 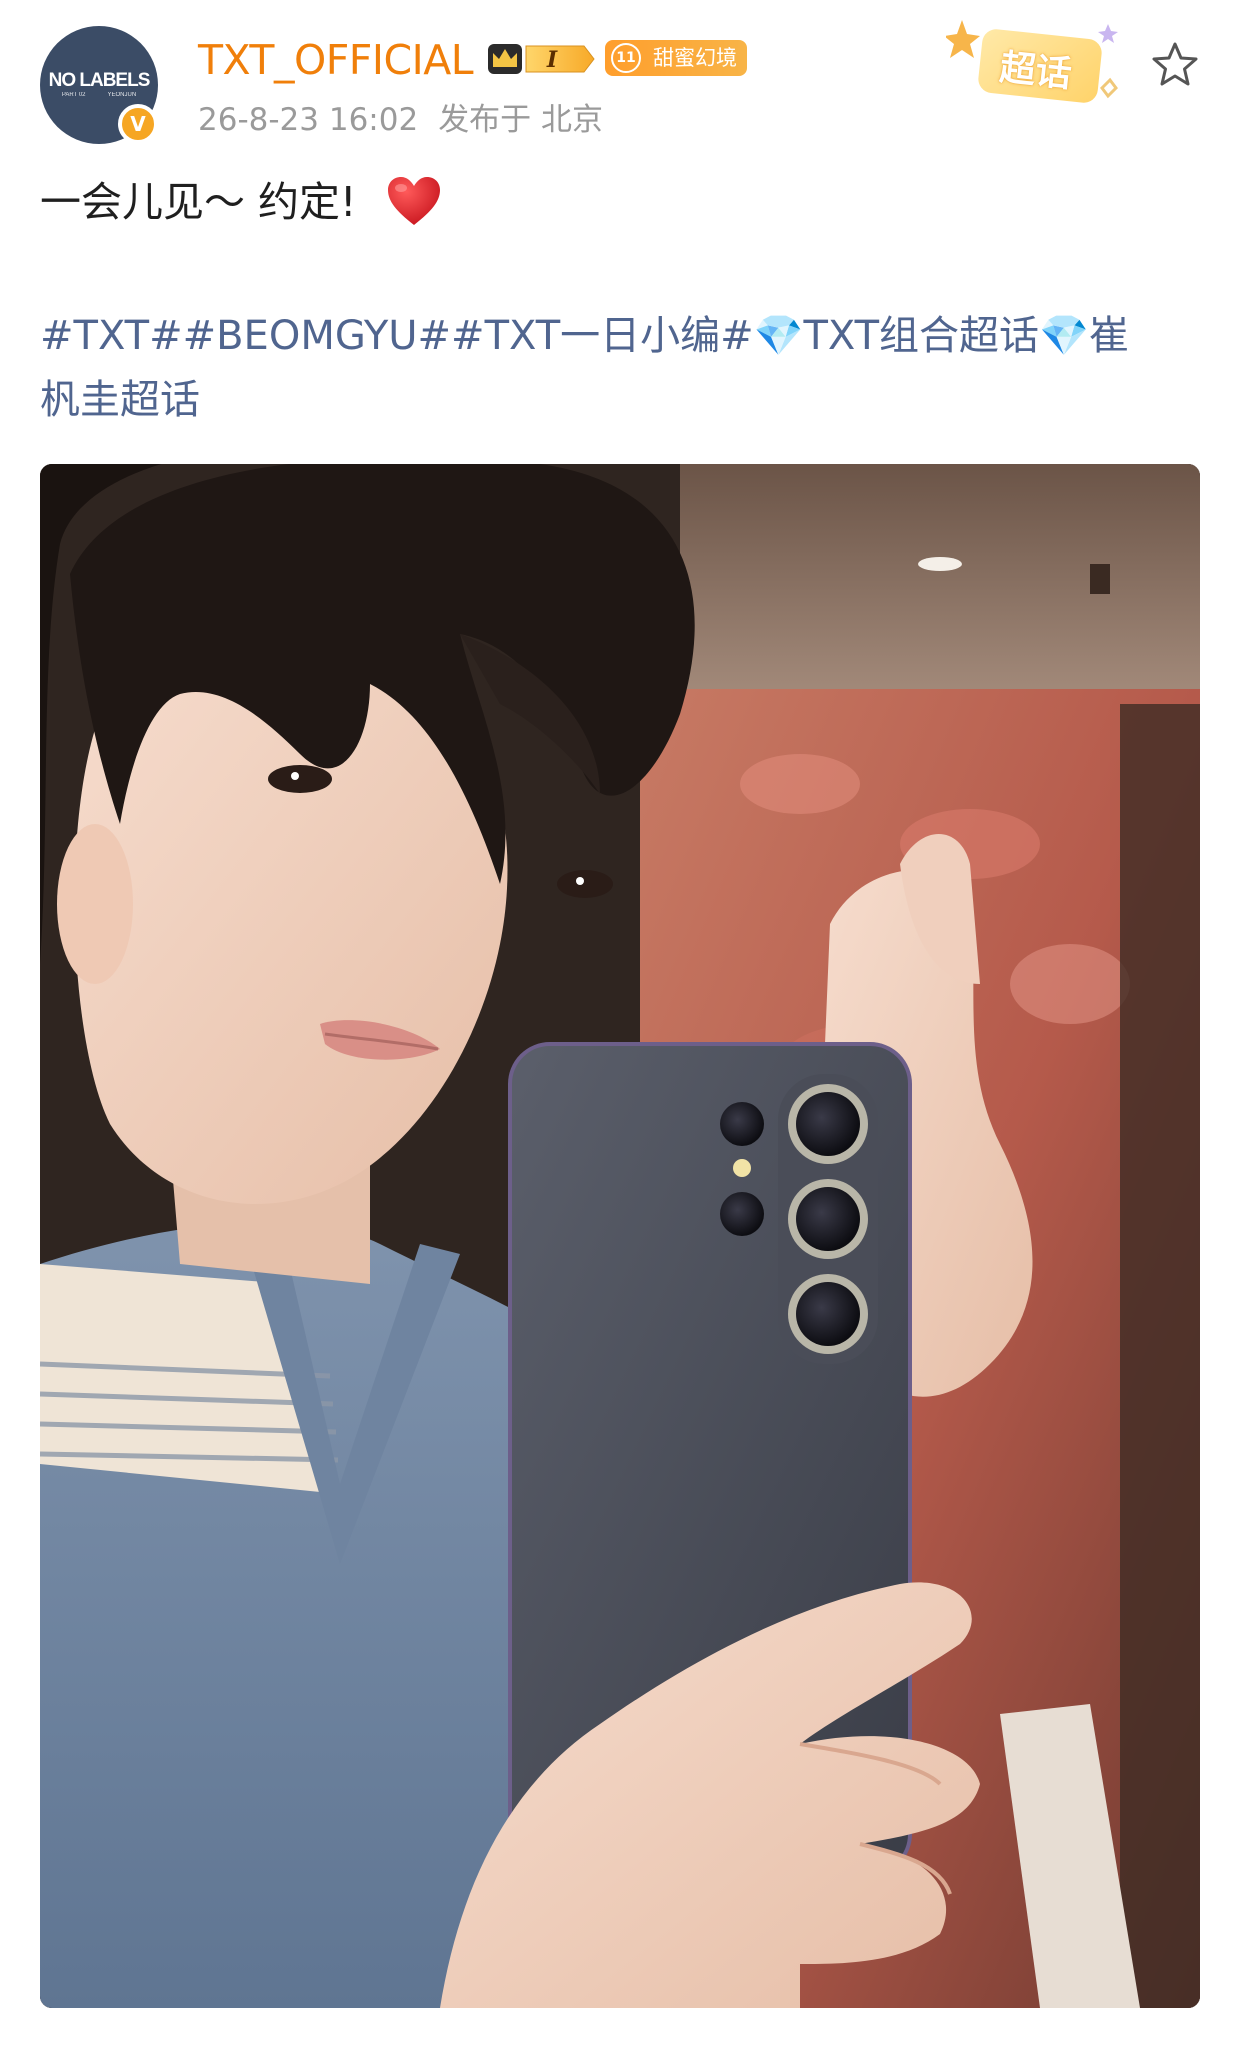 I want to click on supertopic-label: 超话, so click(x=1035, y=71).